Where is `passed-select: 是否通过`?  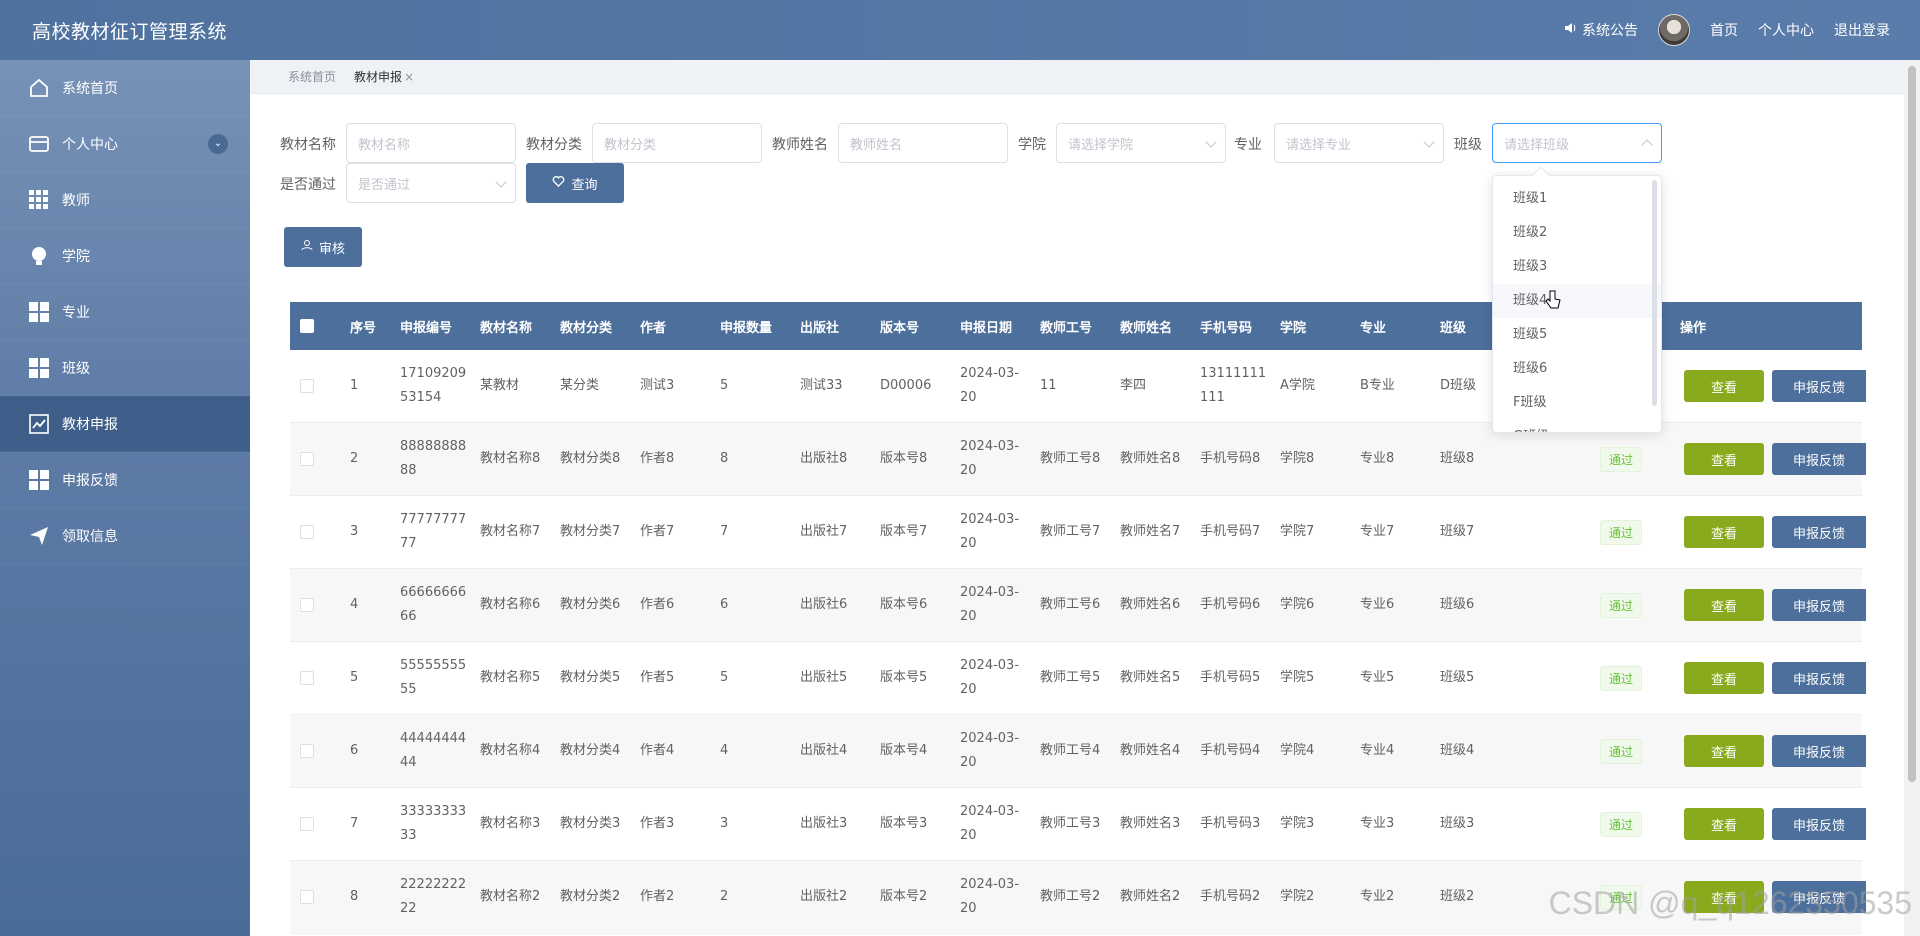
passed-select: 是否通过 is located at coordinates (431, 183).